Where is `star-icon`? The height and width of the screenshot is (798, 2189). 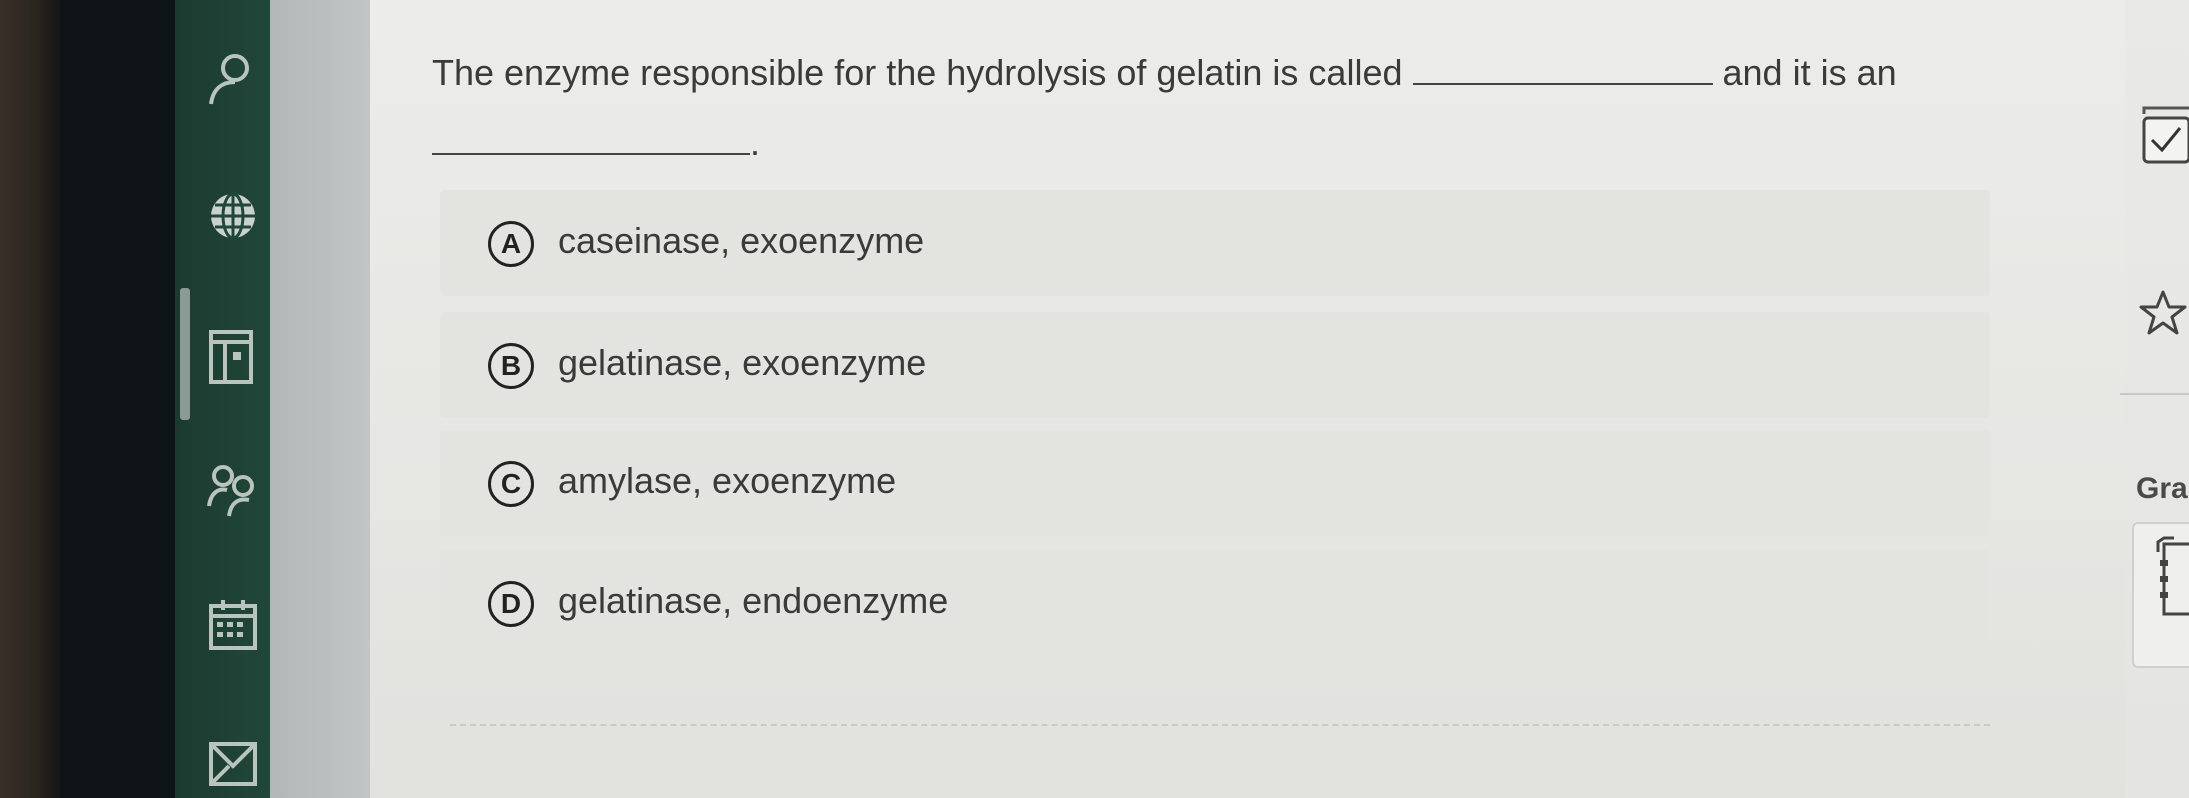 star-icon is located at coordinates (2163, 313).